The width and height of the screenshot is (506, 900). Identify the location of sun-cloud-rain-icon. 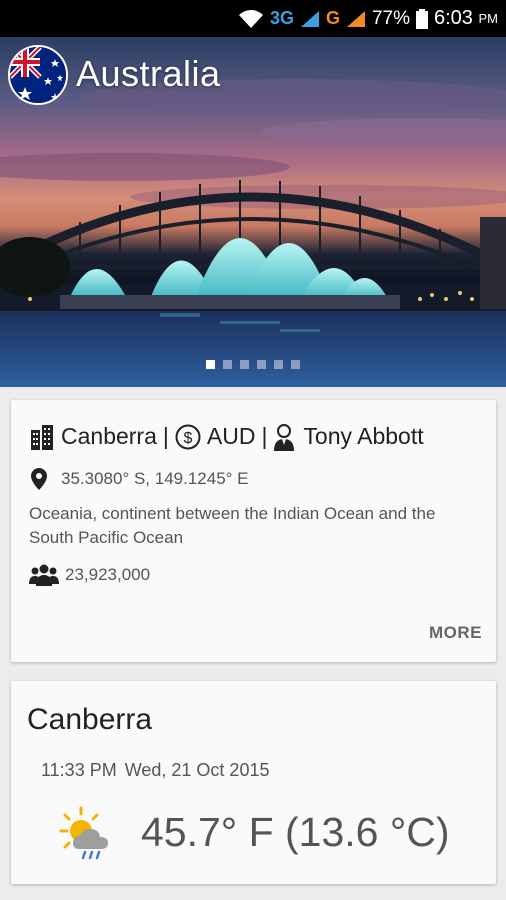
(87, 835).